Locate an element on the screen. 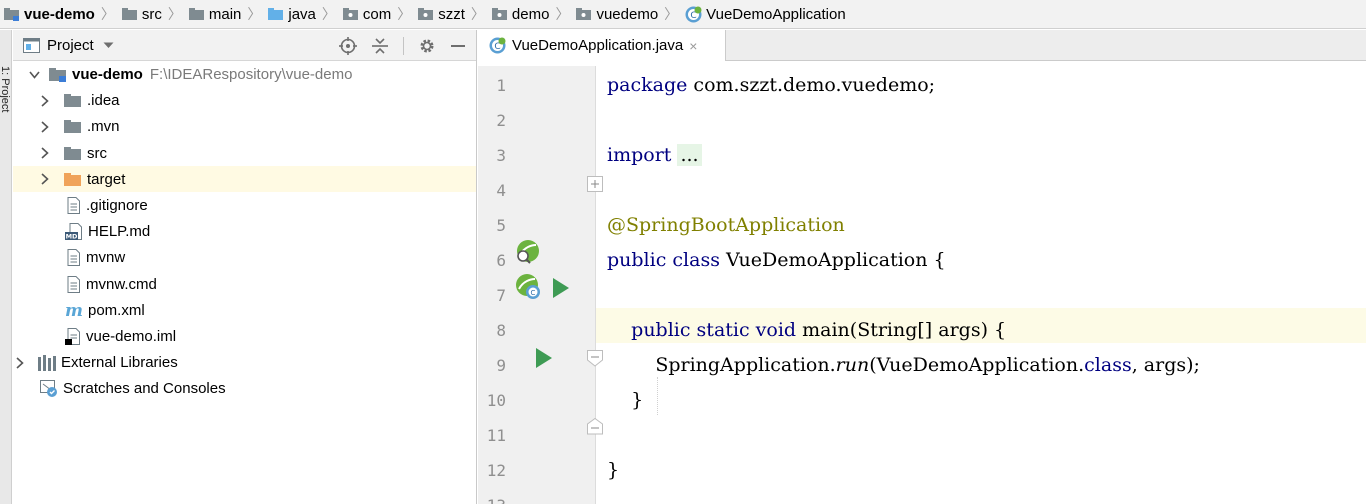 Image resolution: width=1366 pixels, height=504 pixels. tree-item-label: HELP.md is located at coordinates (119, 232).